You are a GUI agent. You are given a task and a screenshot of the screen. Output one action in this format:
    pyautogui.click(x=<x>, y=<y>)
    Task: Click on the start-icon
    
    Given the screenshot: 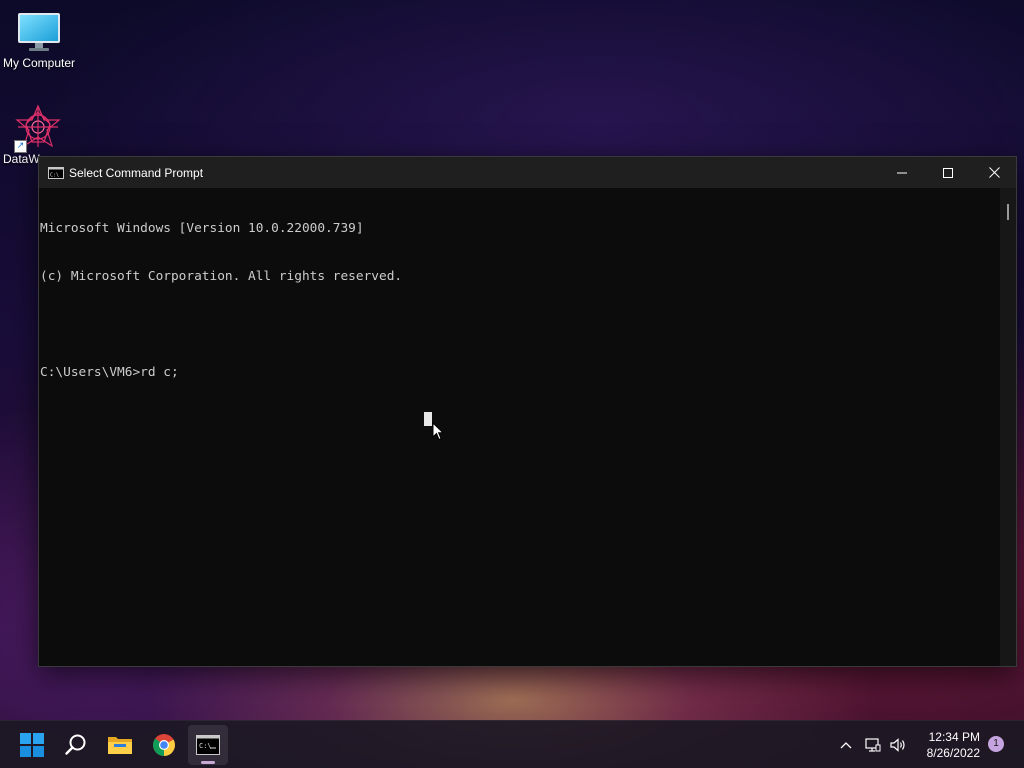 What is the action you would take?
    pyautogui.click(x=32, y=745)
    